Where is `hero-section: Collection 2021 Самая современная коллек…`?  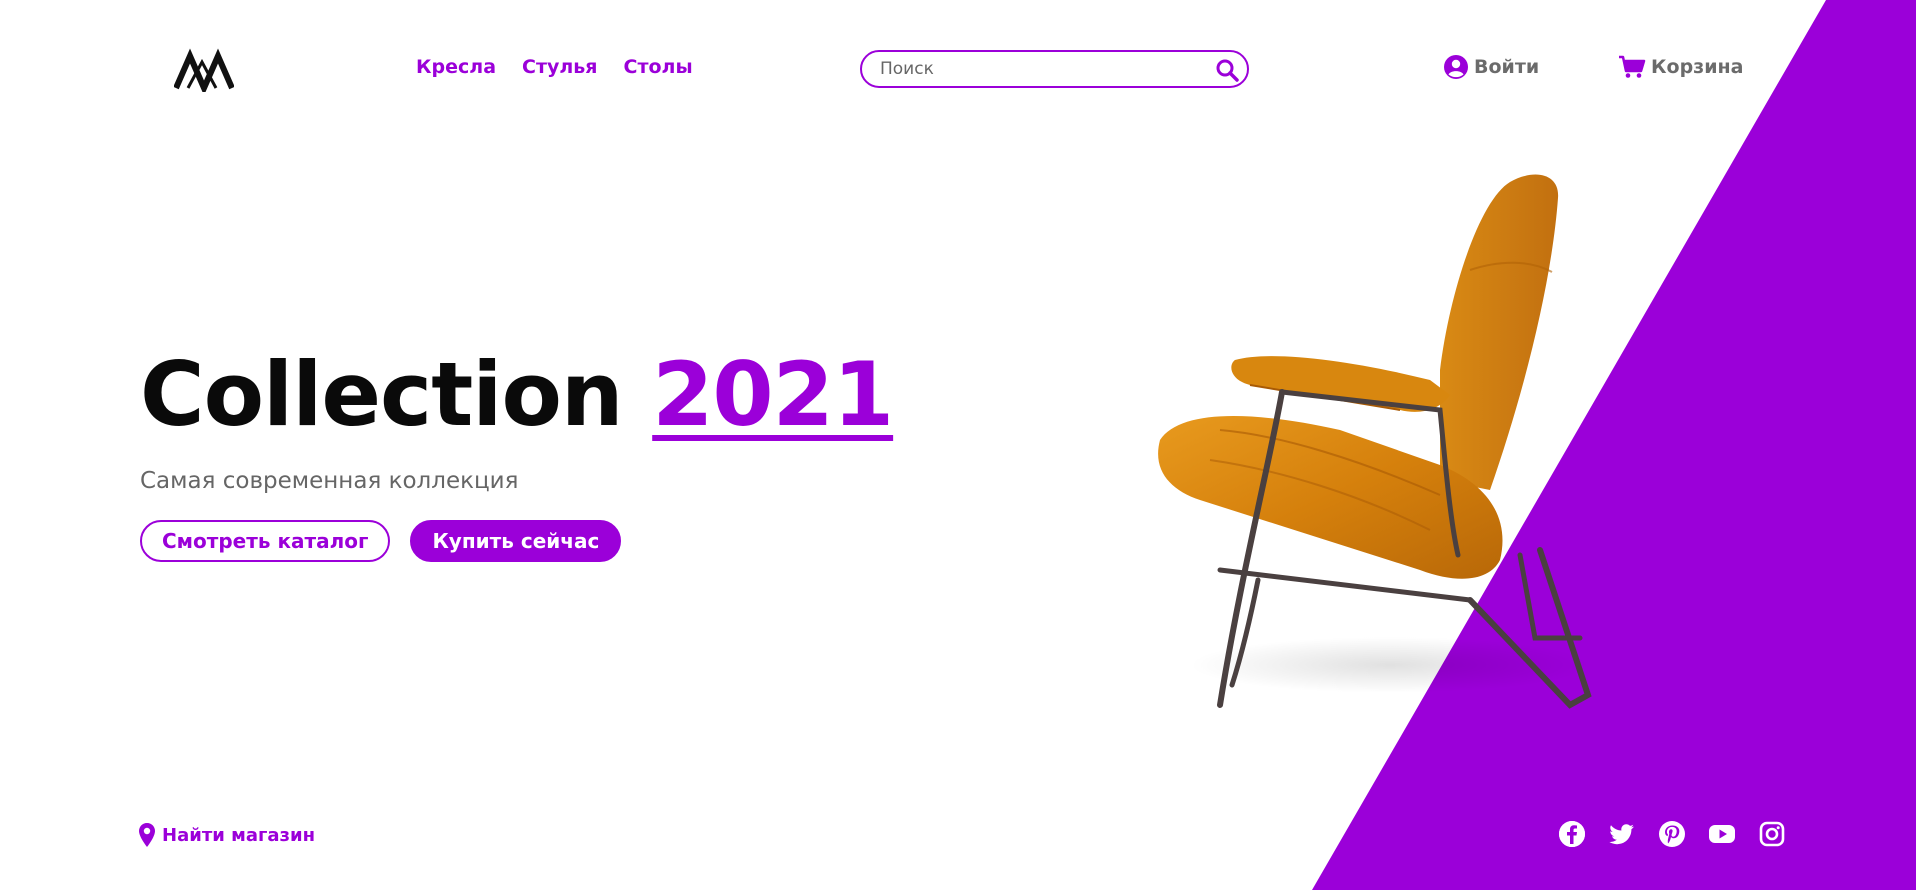 hero-section: Collection 2021 Самая современная коллек… is located at coordinates (517, 451).